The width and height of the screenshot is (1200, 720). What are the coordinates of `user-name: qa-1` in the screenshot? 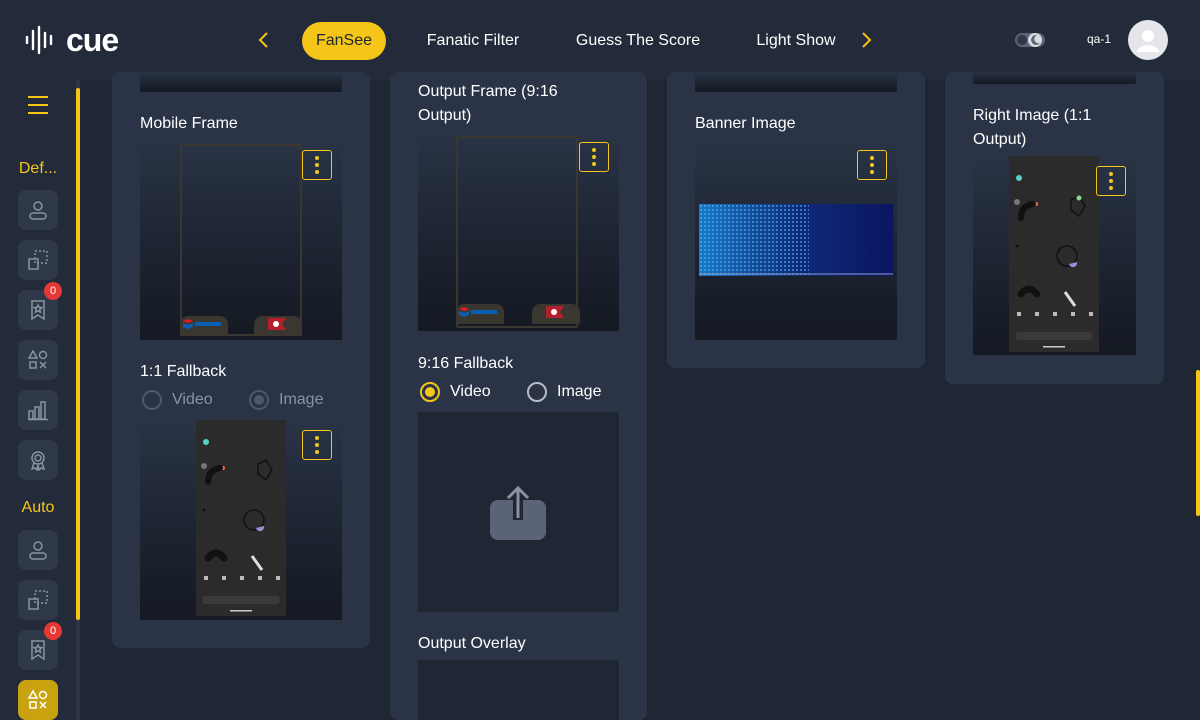 It's located at (1099, 39).